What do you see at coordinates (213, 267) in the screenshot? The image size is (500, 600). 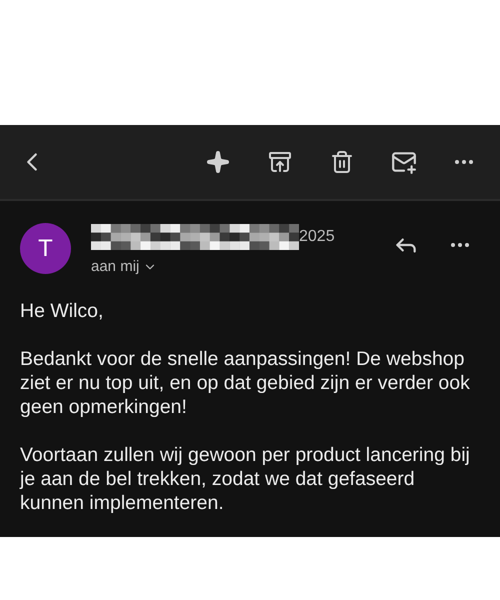 I see `recipient-toggle: aan mij` at bounding box center [213, 267].